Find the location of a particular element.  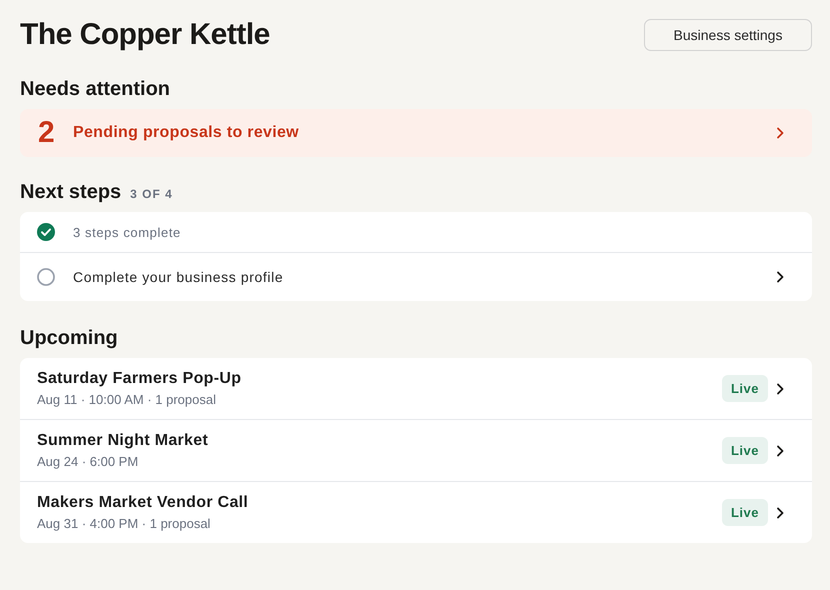

event-details: Aug 31 · 4:00 PM · 1 proposal is located at coordinates (124, 523).